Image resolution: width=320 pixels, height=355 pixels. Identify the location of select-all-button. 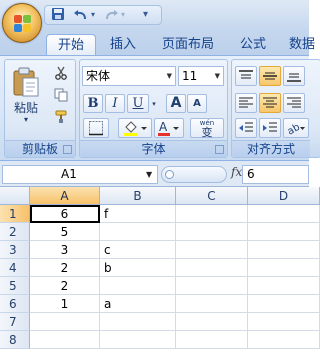
(15, 196).